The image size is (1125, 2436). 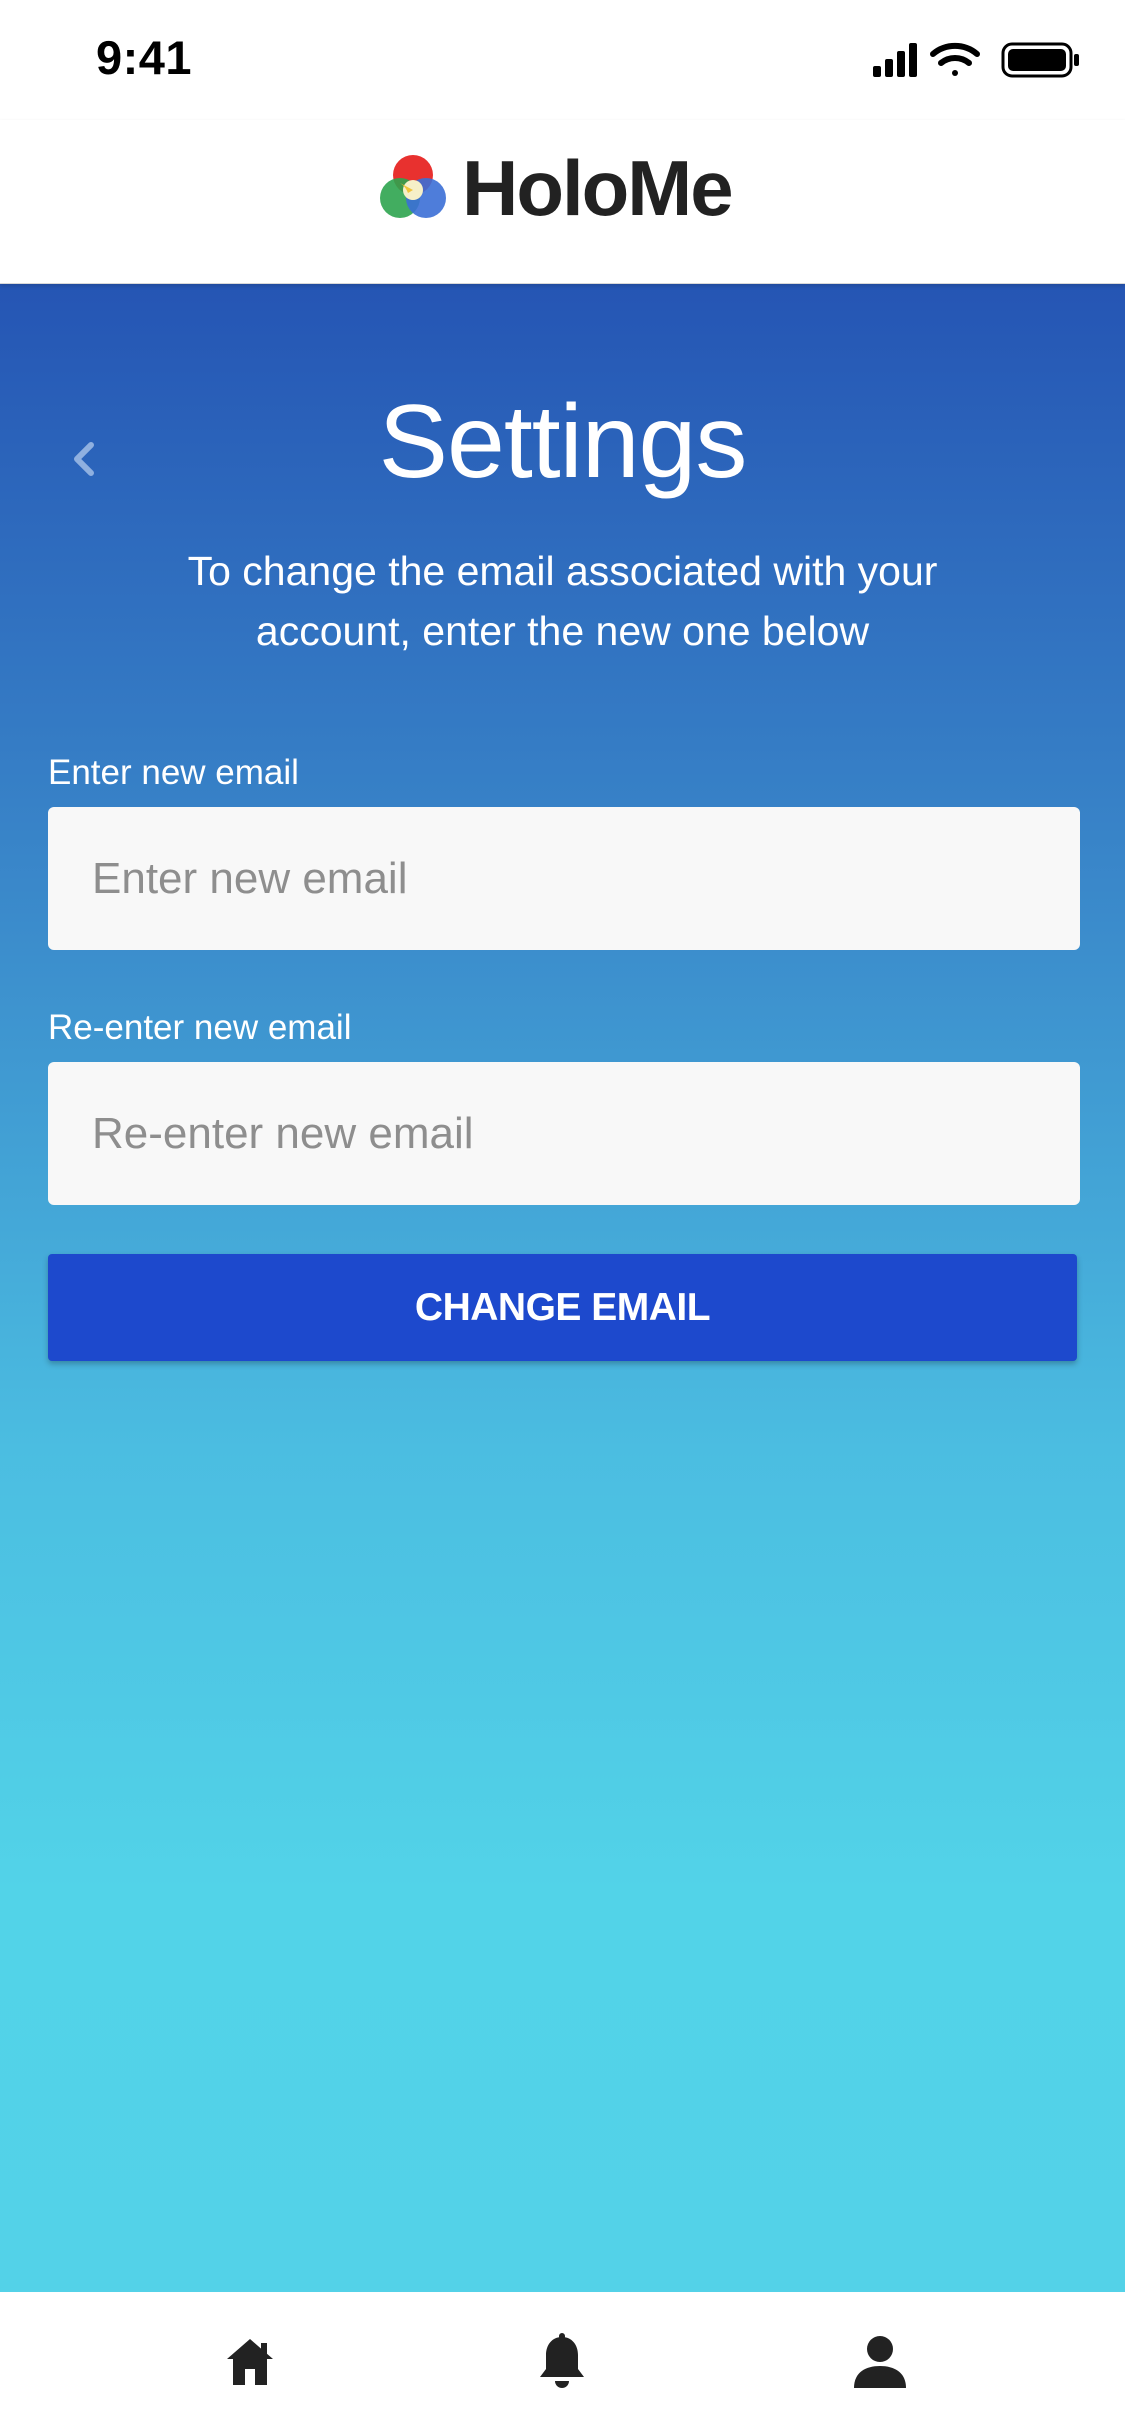 I want to click on confirm-email-label: Re-enter new email, so click(x=200, y=1027).